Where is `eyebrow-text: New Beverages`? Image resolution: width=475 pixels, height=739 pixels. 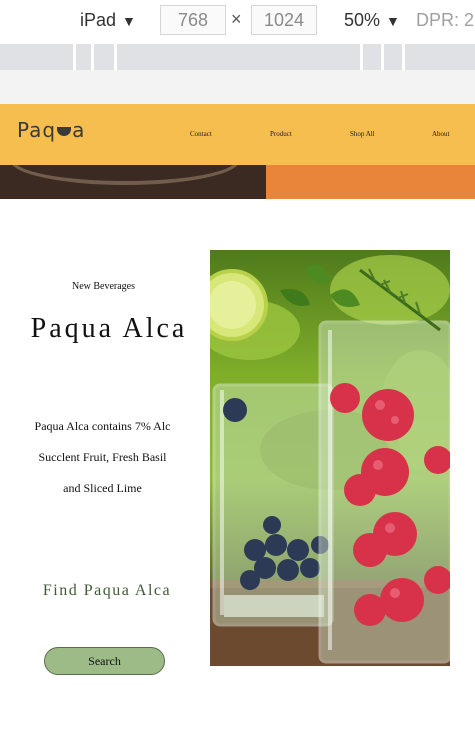 eyebrow-text: New Beverages is located at coordinates (103, 286).